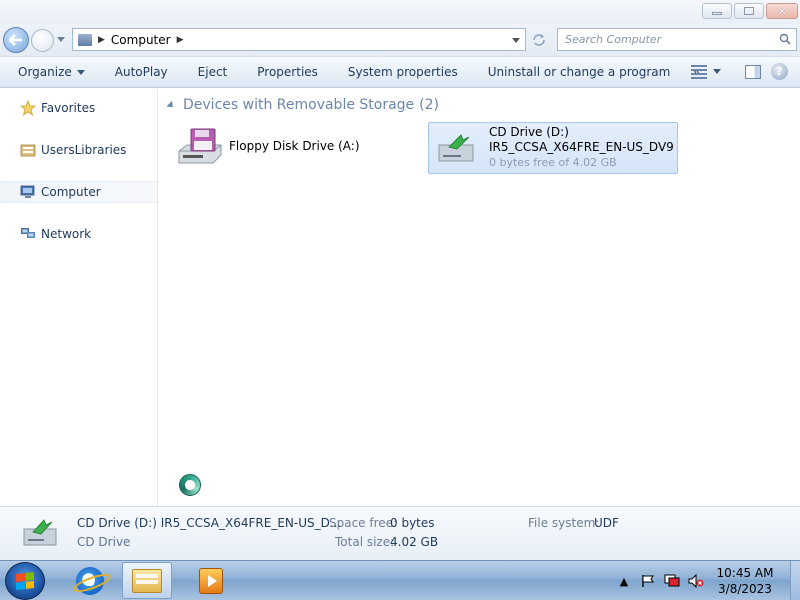  I want to click on group-title: Devices with Removable Storage, so click(299, 105).